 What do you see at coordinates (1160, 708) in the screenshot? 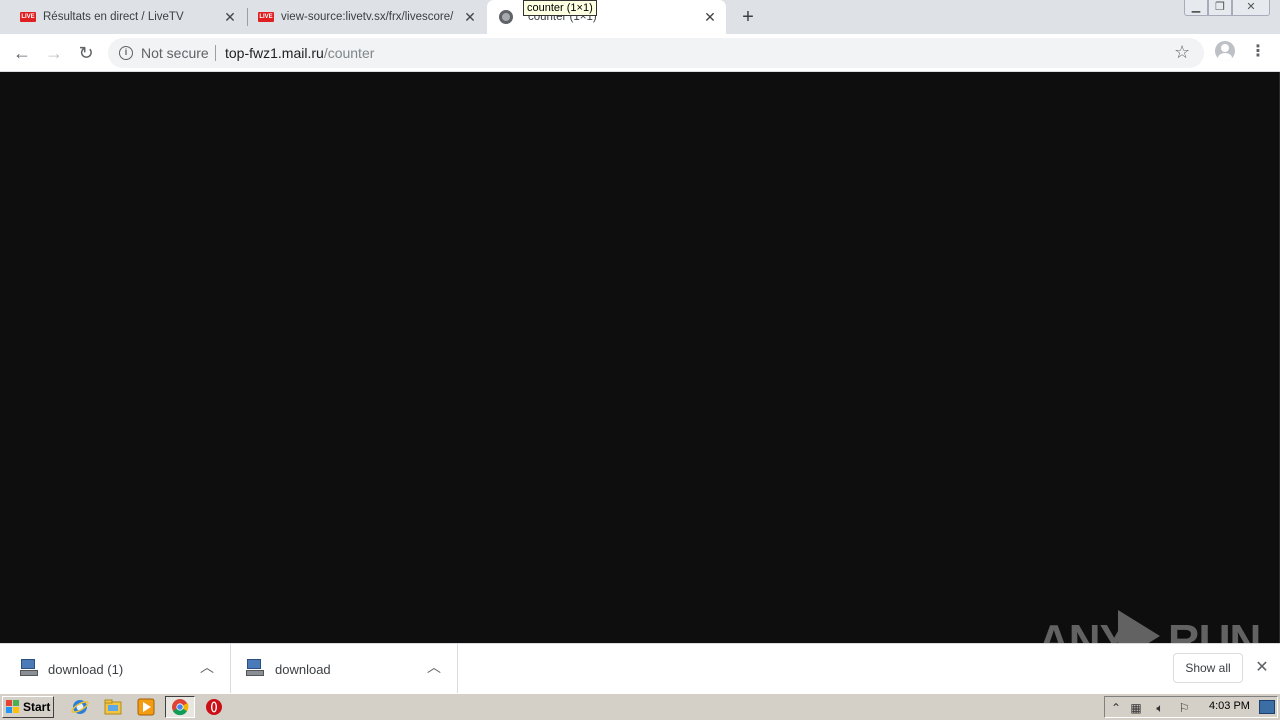
I see `volume-icon: 🔈︎` at bounding box center [1160, 708].